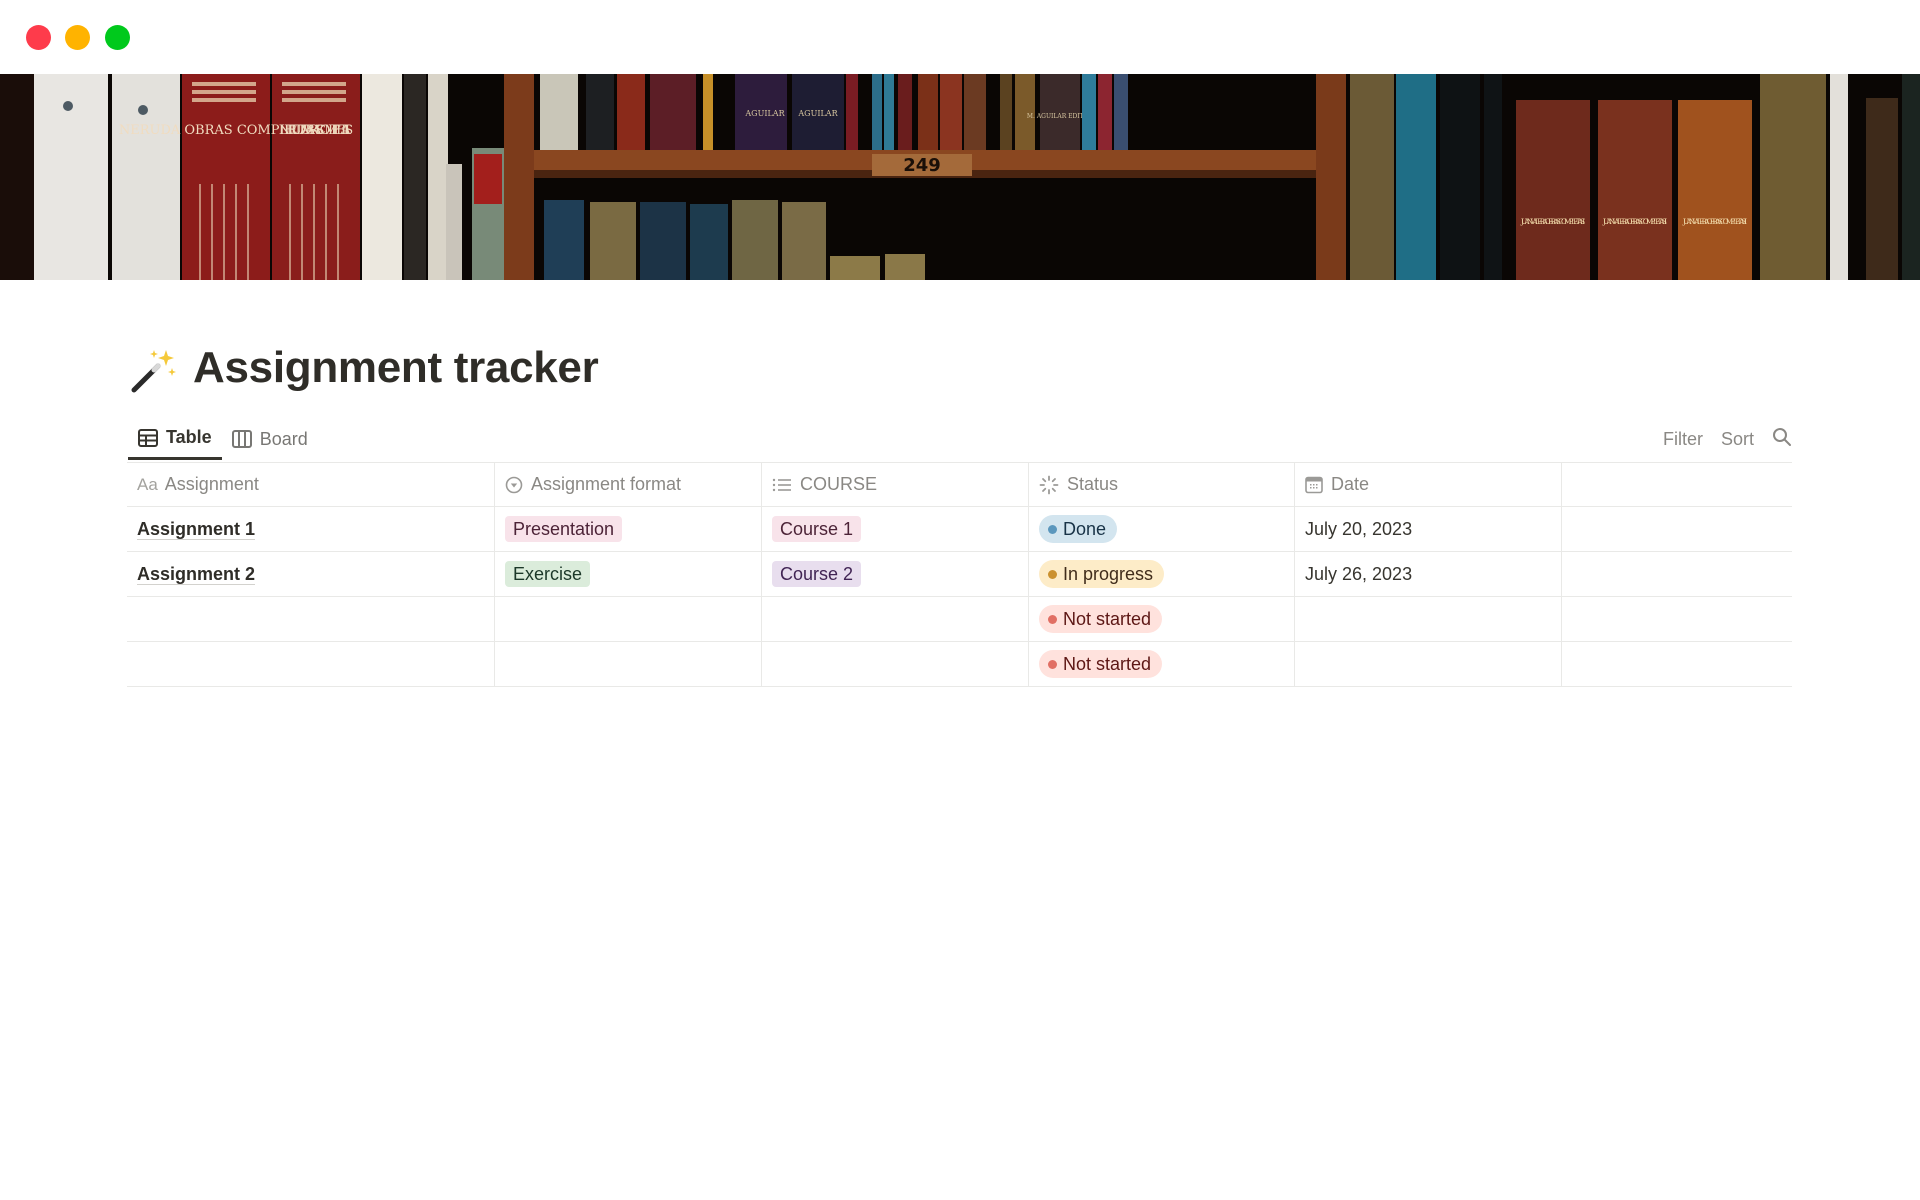  Describe the element at coordinates (895, 574) in the screenshot. I see `course-cell: Course 2` at that location.